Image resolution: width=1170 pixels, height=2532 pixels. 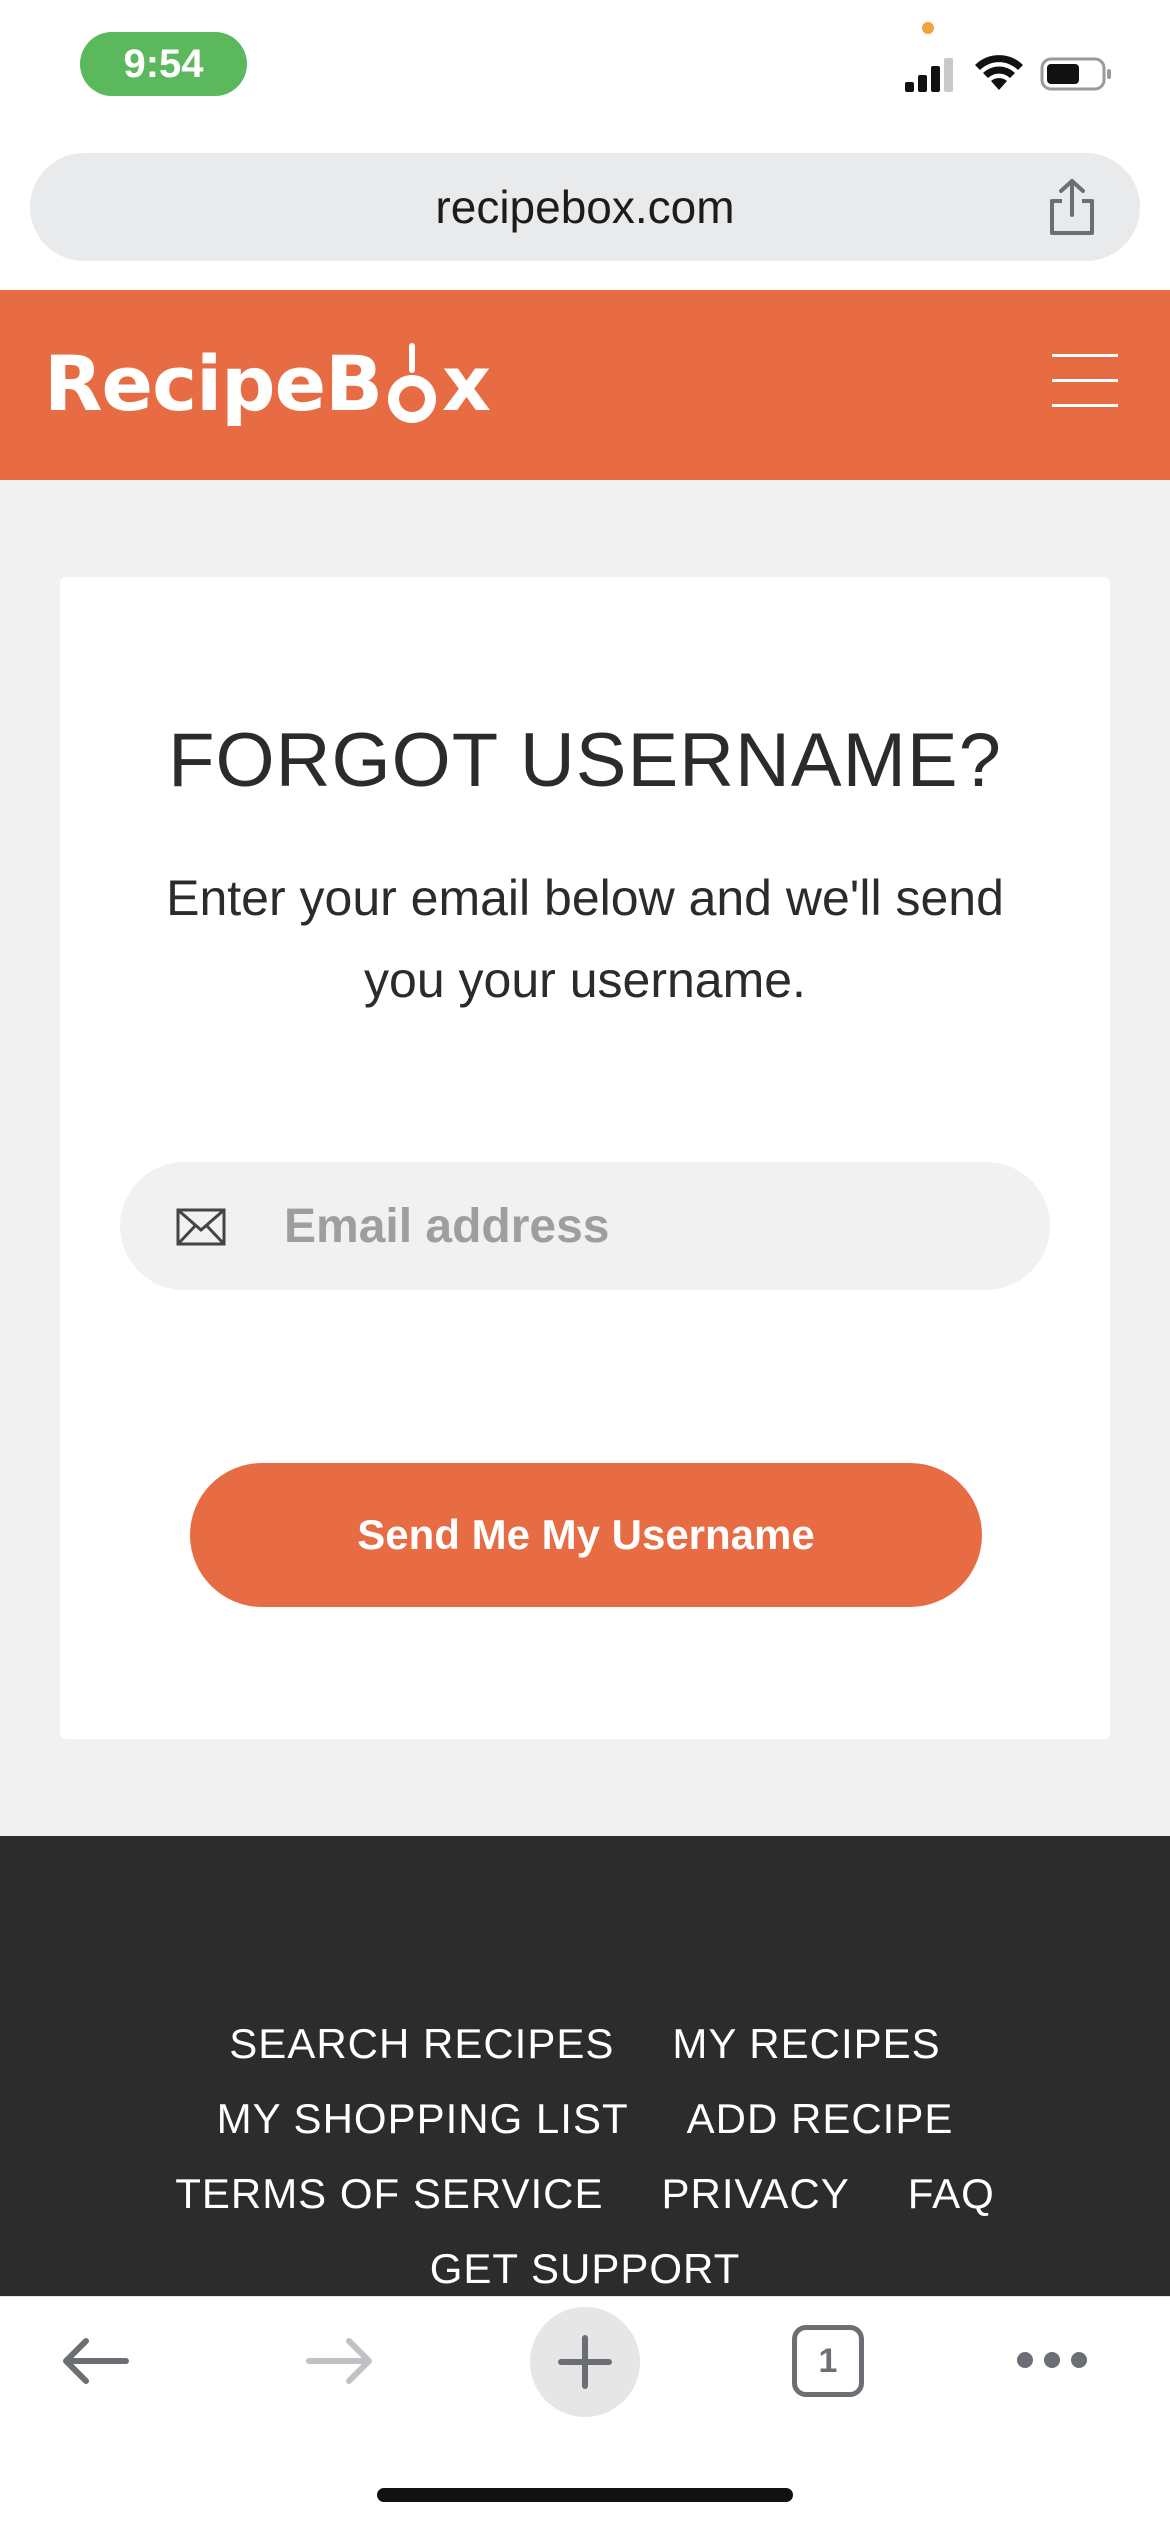 I want to click on cellular-signal-icon, so click(x=929, y=75).